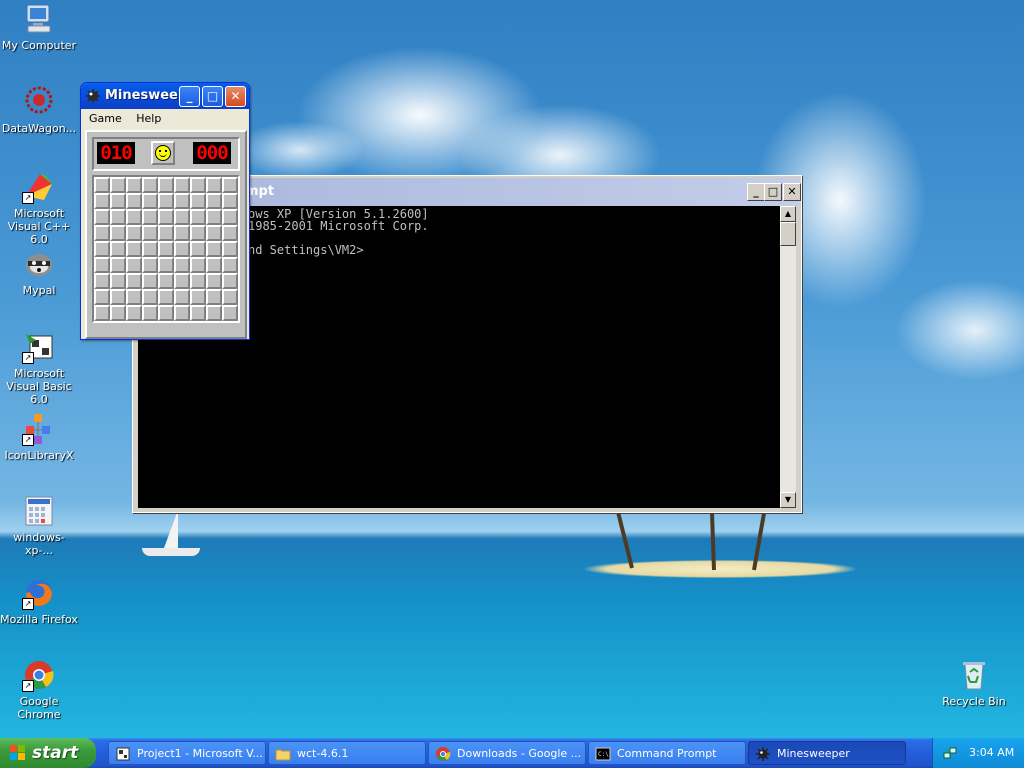  I want to click on start-button: start, so click(48, 753).